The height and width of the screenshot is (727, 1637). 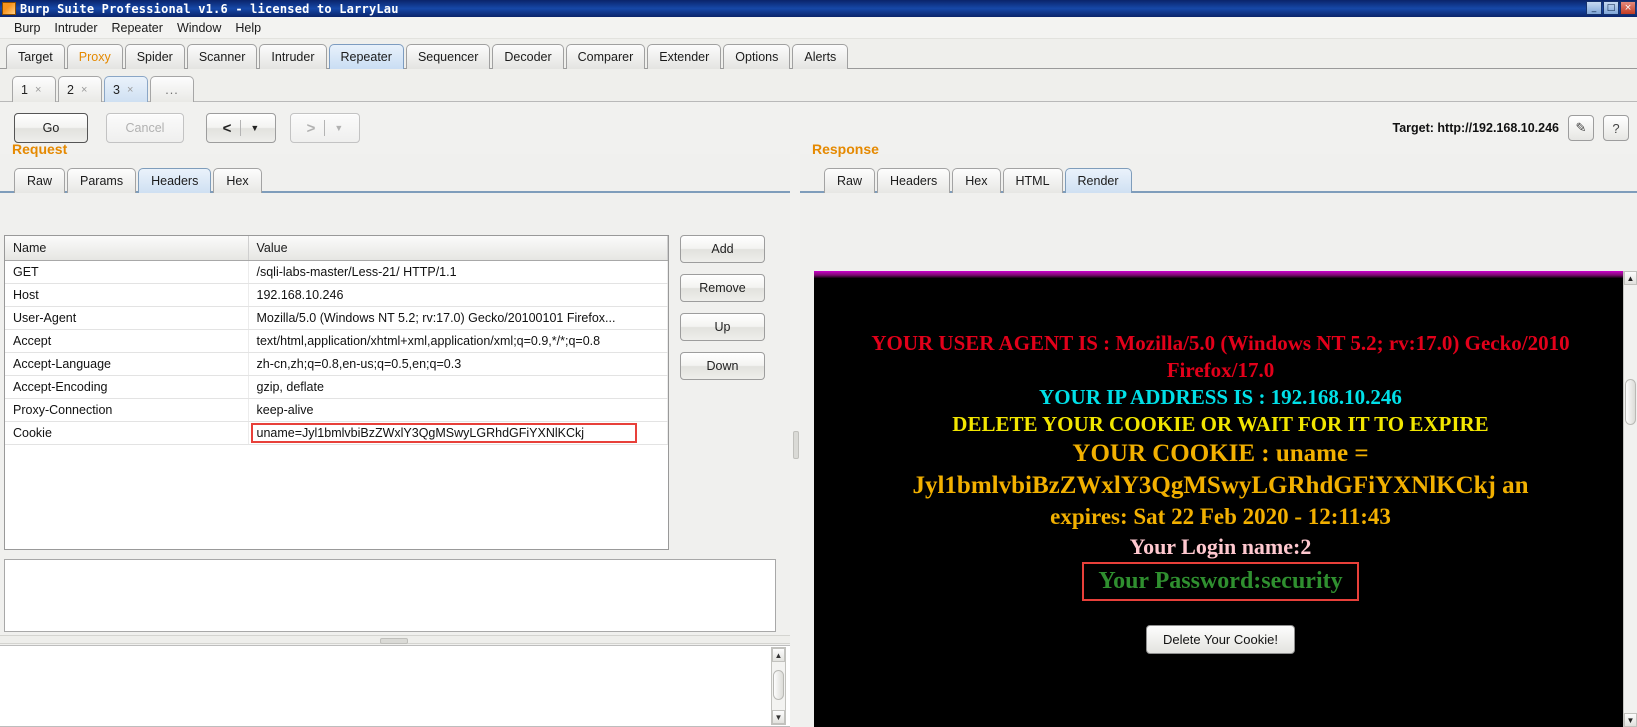 I want to click on tab-intruder: Intruder, so click(x=293, y=56).